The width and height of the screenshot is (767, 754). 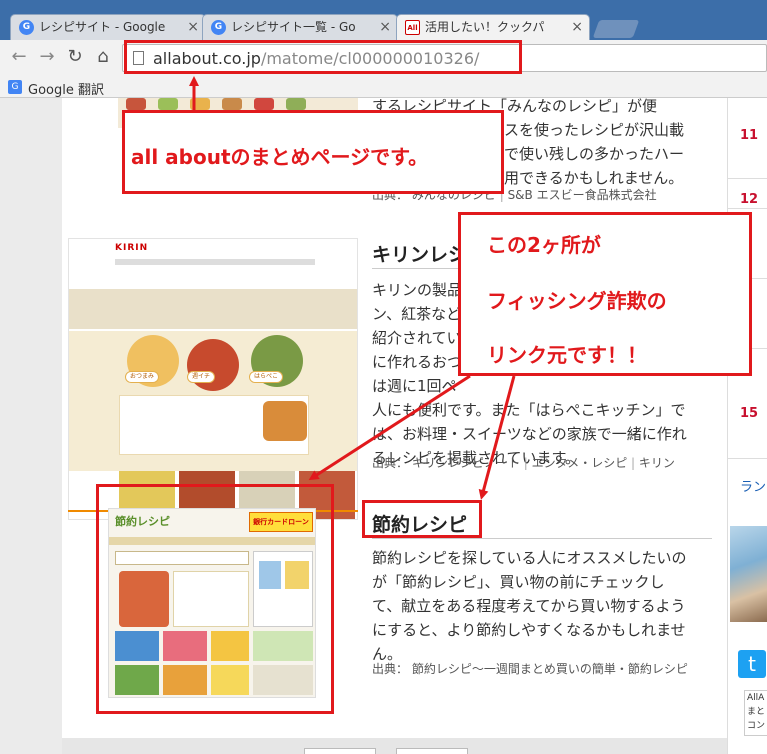 I want to click on kirin-recipe-thumbnail: KIRIN おつまみ 週イチ はらぺこ, so click(x=213, y=379).